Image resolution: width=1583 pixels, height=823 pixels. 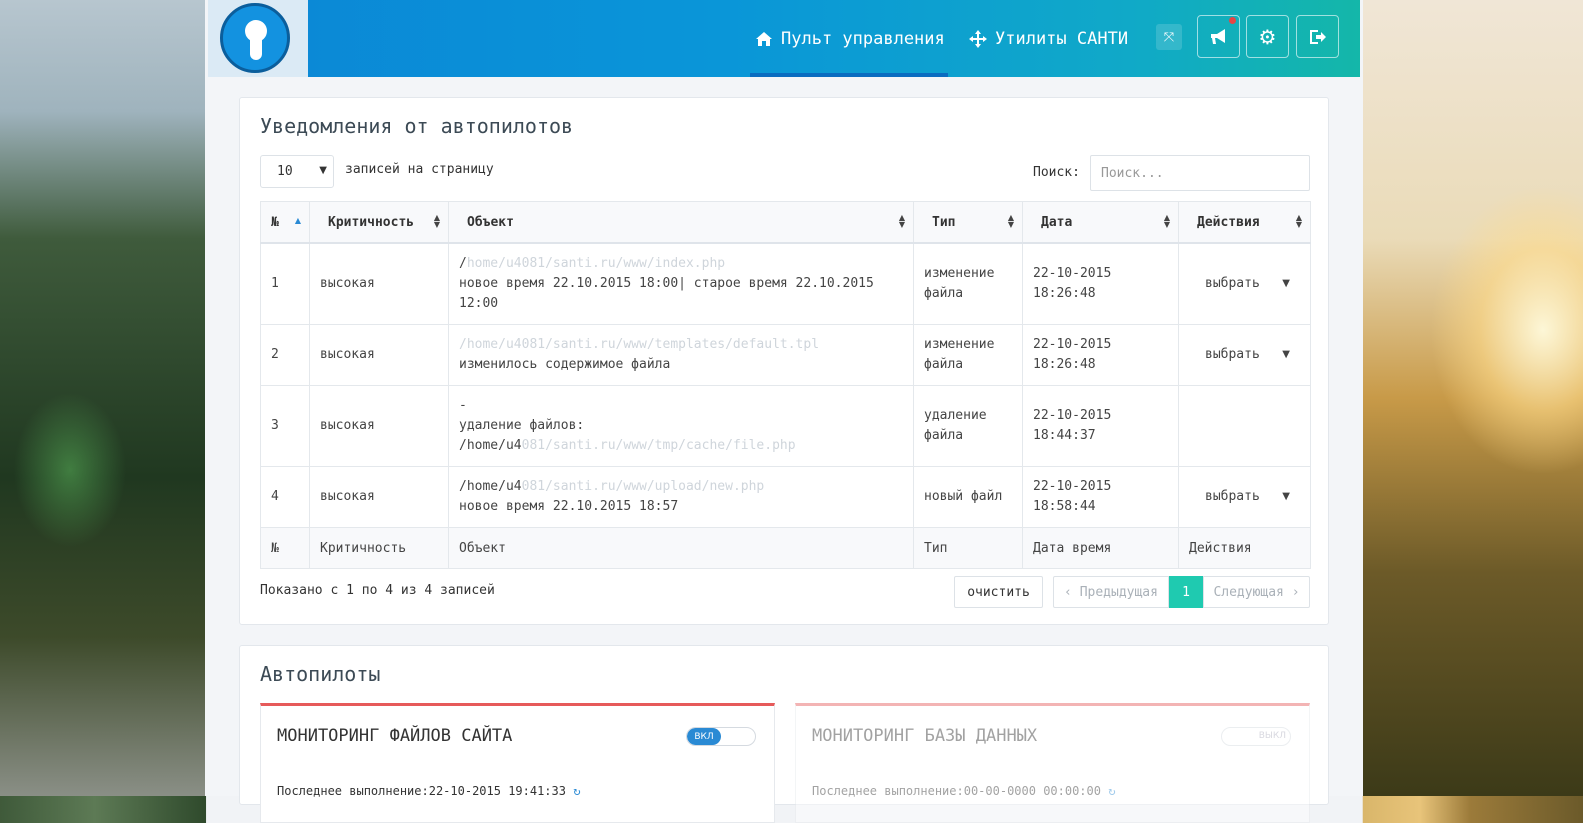 What do you see at coordinates (1291, 592) in the screenshot?
I see `chevron-right-icon: ›` at bounding box center [1291, 592].